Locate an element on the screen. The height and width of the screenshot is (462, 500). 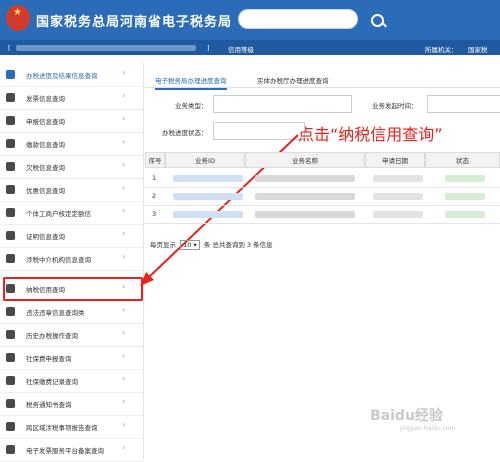
page-size-select: 10 ▾ is located at coordinates (190, 245).